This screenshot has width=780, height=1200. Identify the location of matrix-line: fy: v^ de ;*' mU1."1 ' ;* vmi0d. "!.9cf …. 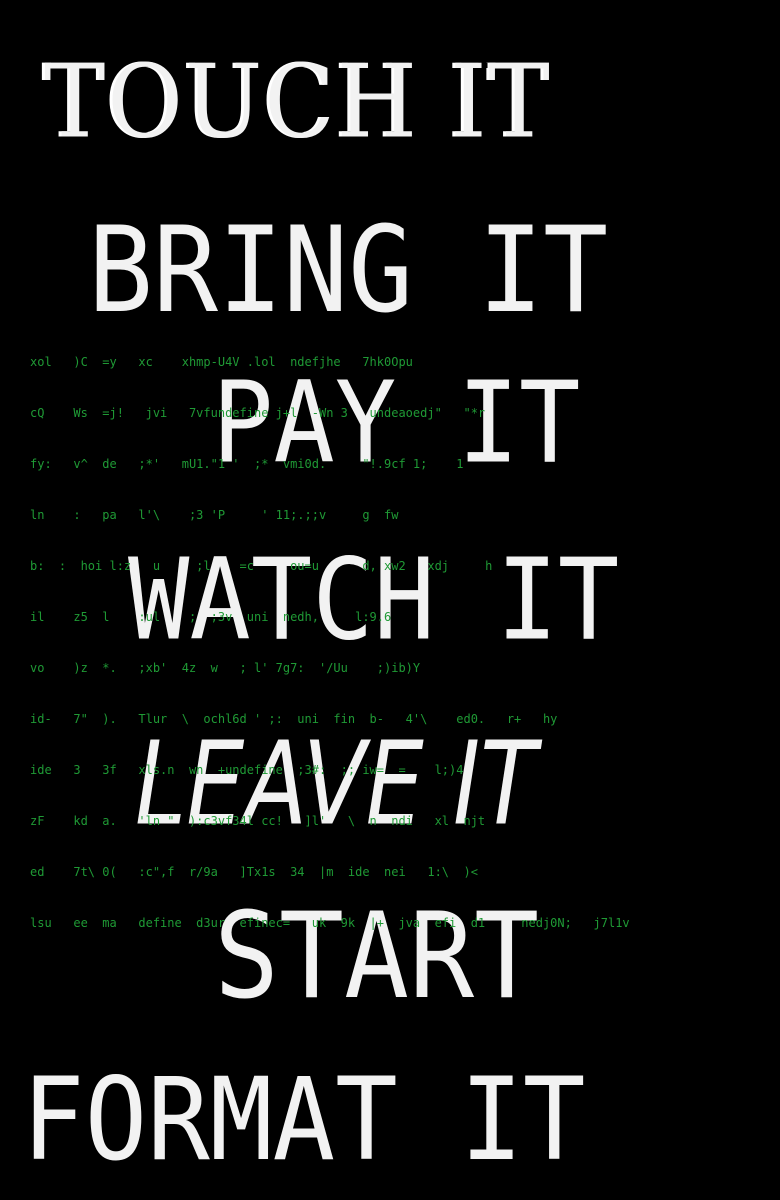
(247, 464).